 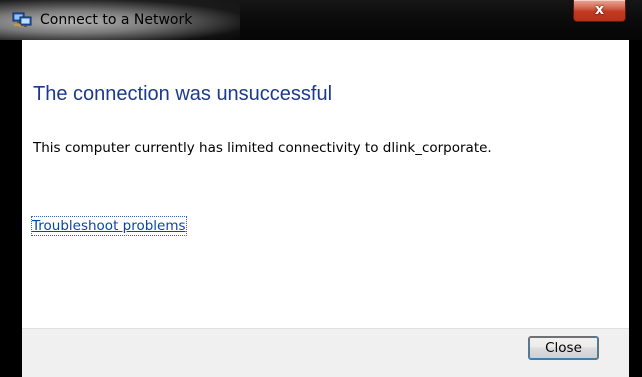 What do you see at coordinates (183, 94) in the screenshot?
I see `dialog-heading: The connection was unsuccessful` at bounding box center [183, 94].